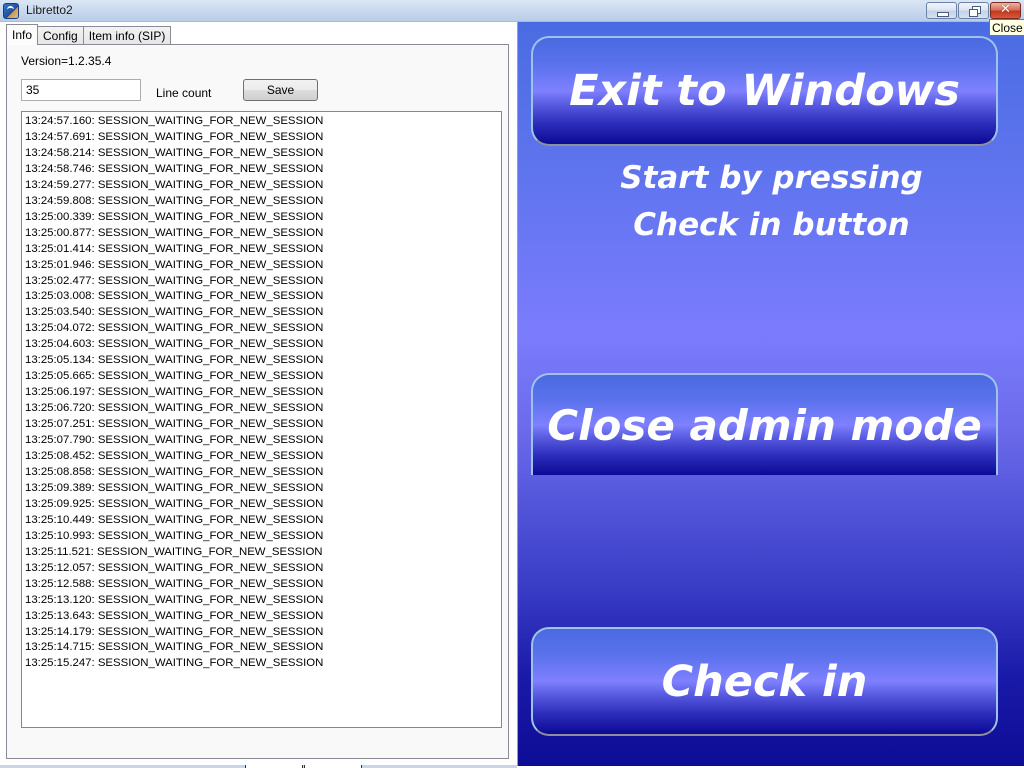 The width and height of the screenshot is (1024, 768). What do you see at coordinates (60, 35) in the screenshot?
I see `tab-config: Config` at bounding box center [60, 35].